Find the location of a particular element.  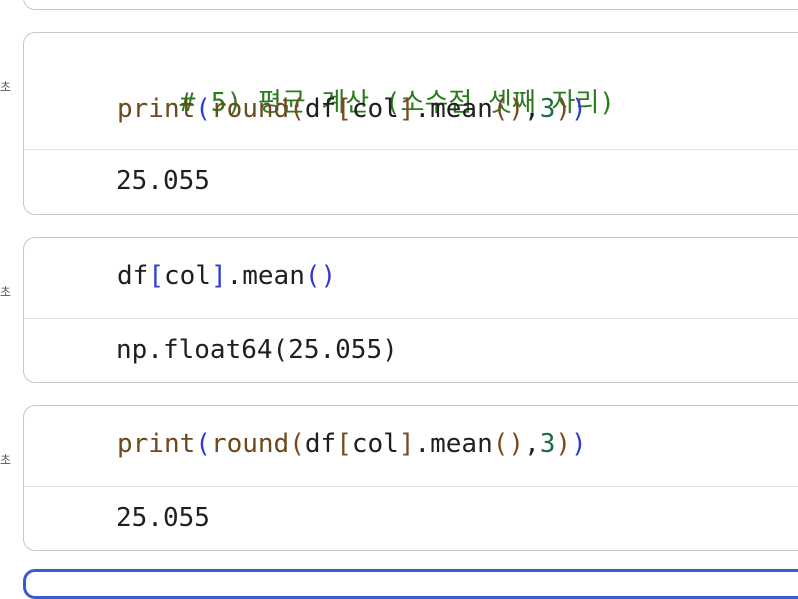

previous-cell is located at coordinates (410, 5).